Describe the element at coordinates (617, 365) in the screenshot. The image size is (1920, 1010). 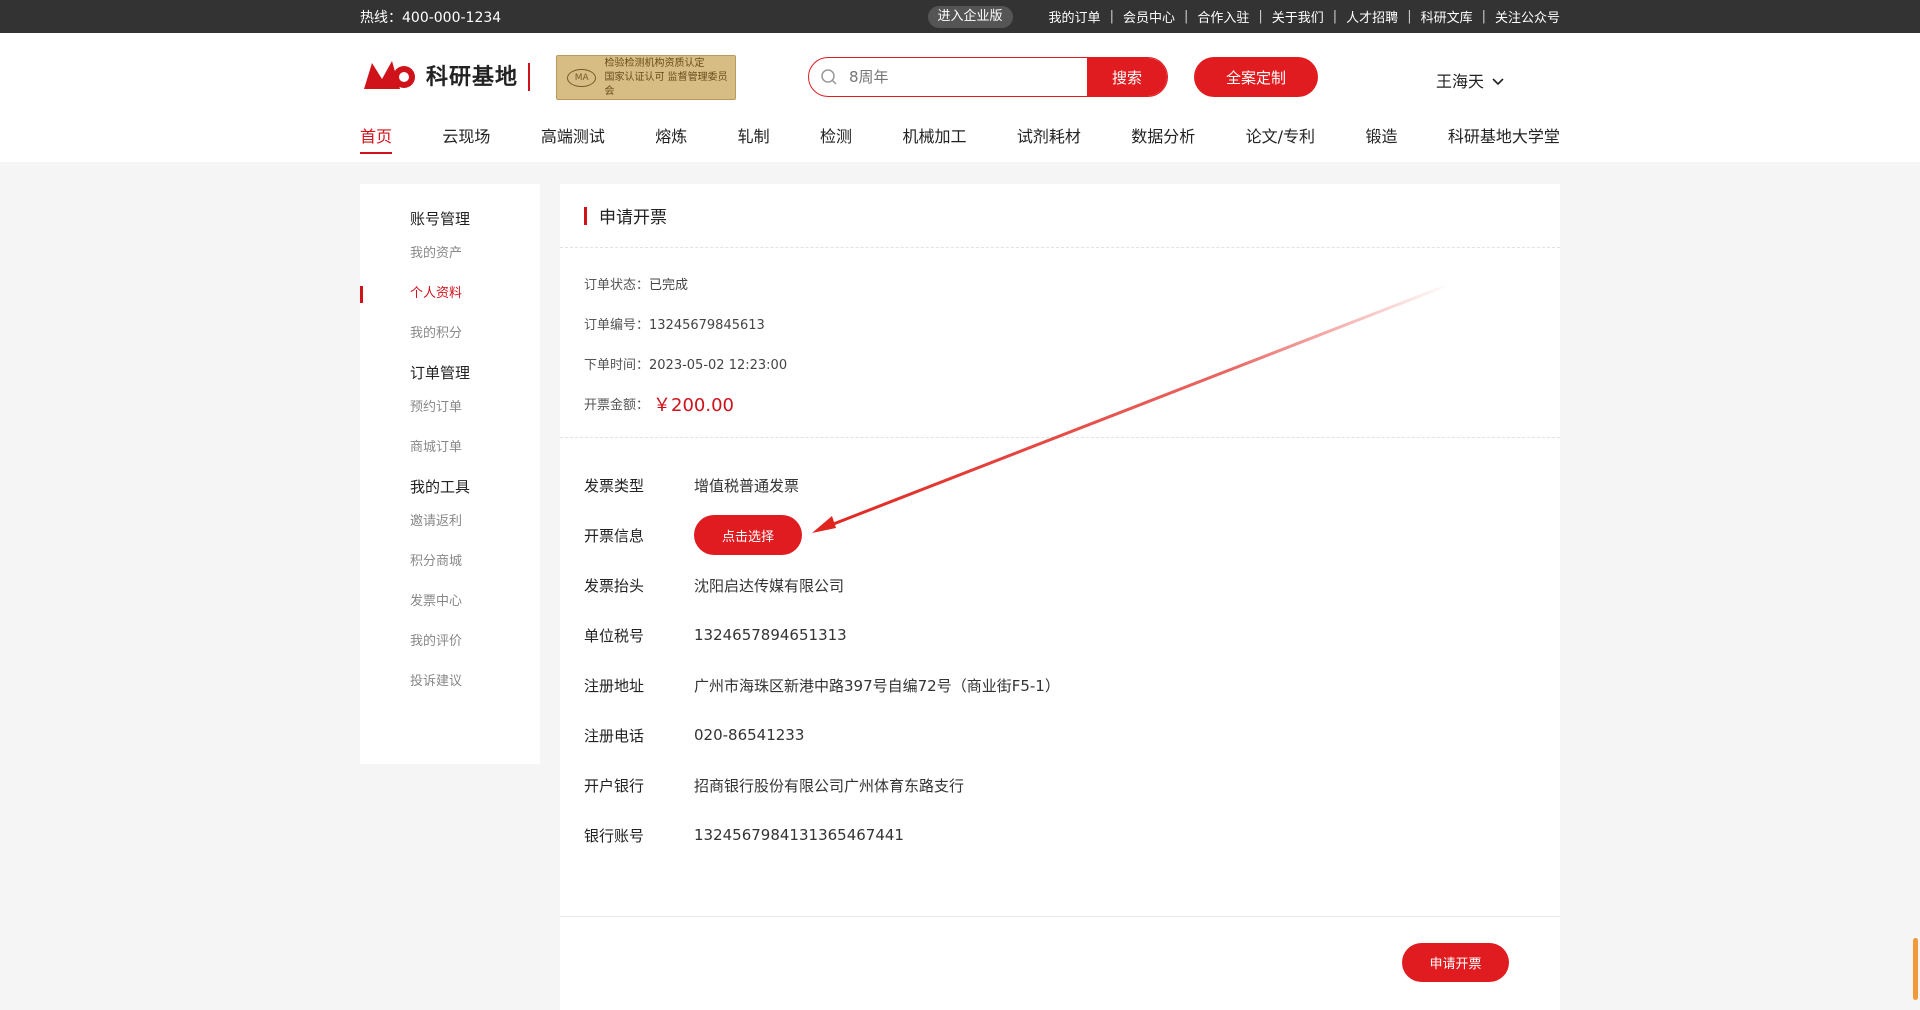
I see `order-time-label: 下单时间：` at that location.